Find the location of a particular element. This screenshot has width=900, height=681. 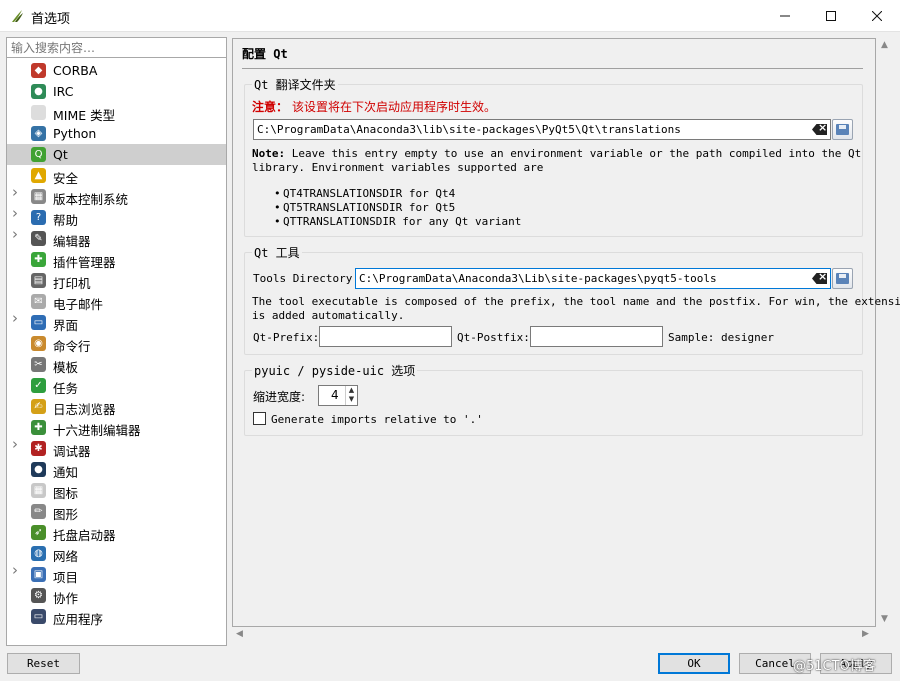

warning-text: 该设置将在下次启动应用程序时生效。 is located at coordinates (394, 107).